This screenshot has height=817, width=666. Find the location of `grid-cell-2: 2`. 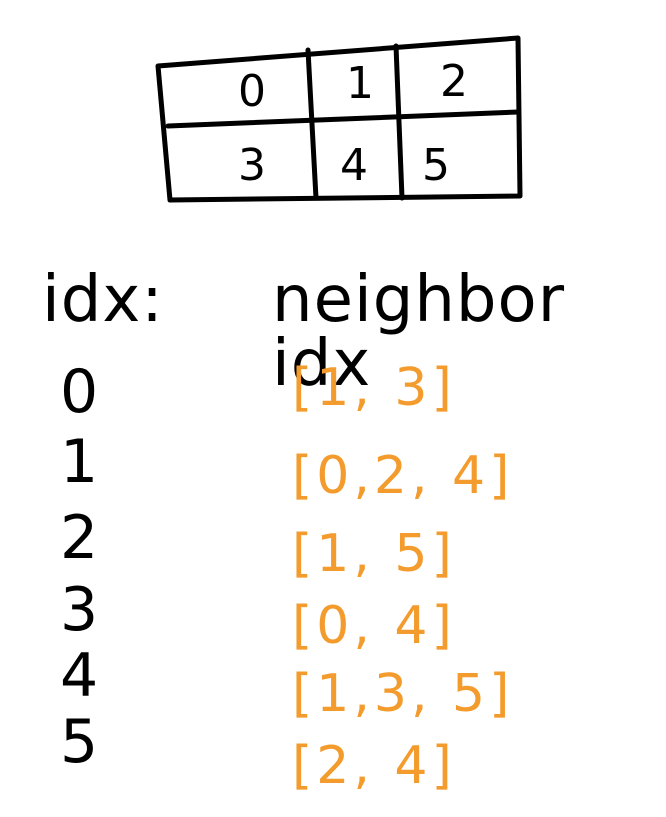

grid-cell-2: 2 is located at coordinates (454, 81).